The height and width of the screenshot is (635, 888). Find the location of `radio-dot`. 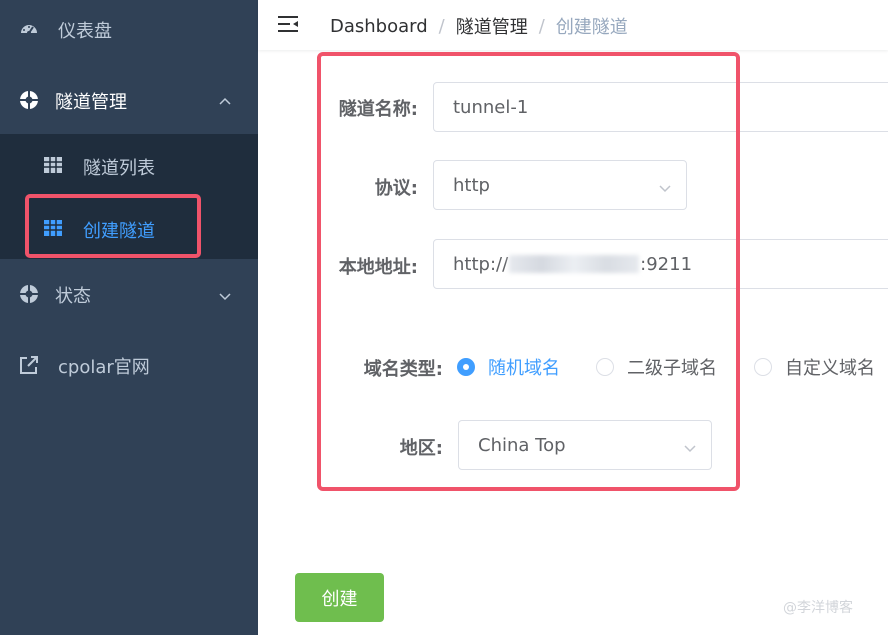

radio-dot is located at coordinates (763, 367).